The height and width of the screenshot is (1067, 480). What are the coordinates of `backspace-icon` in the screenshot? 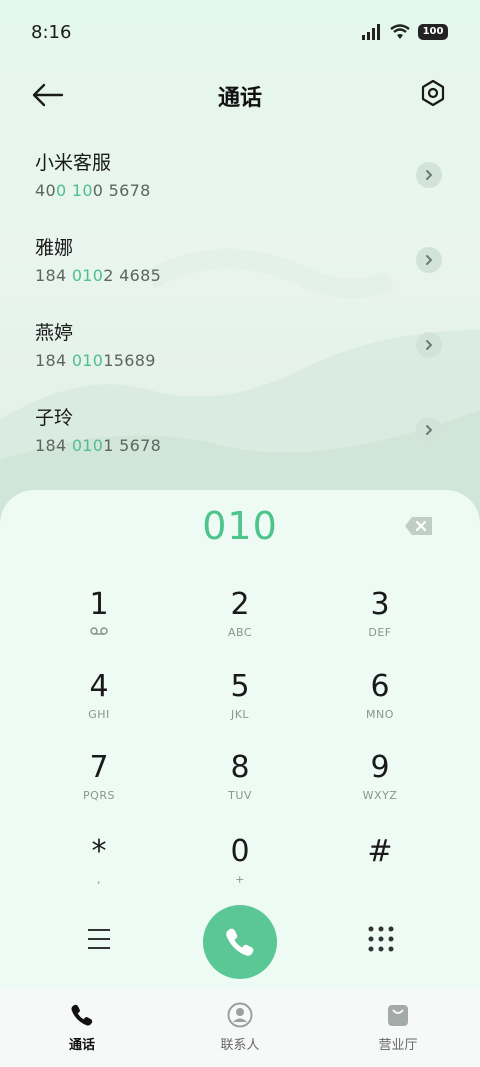 It's located at (419, 526).